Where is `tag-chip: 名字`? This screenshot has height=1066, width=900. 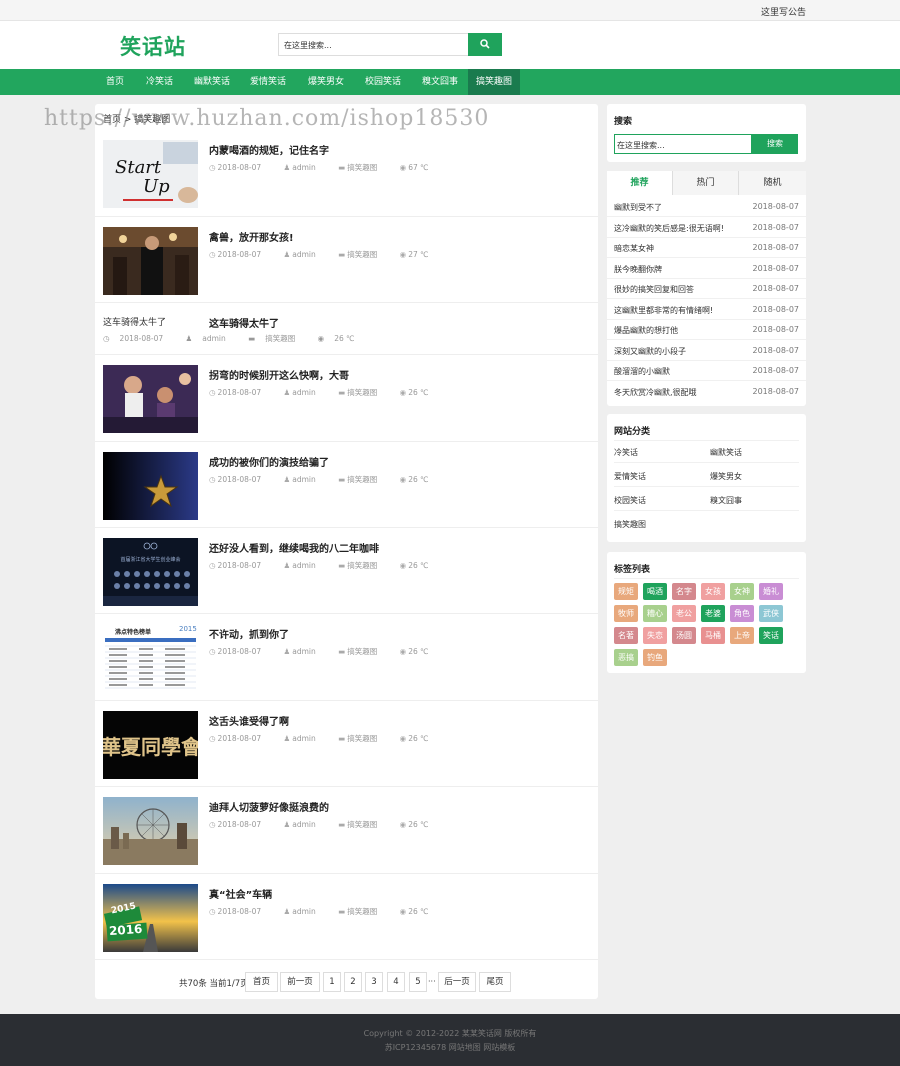
tag-chip: 名字 is located at coordinates (684, 591).